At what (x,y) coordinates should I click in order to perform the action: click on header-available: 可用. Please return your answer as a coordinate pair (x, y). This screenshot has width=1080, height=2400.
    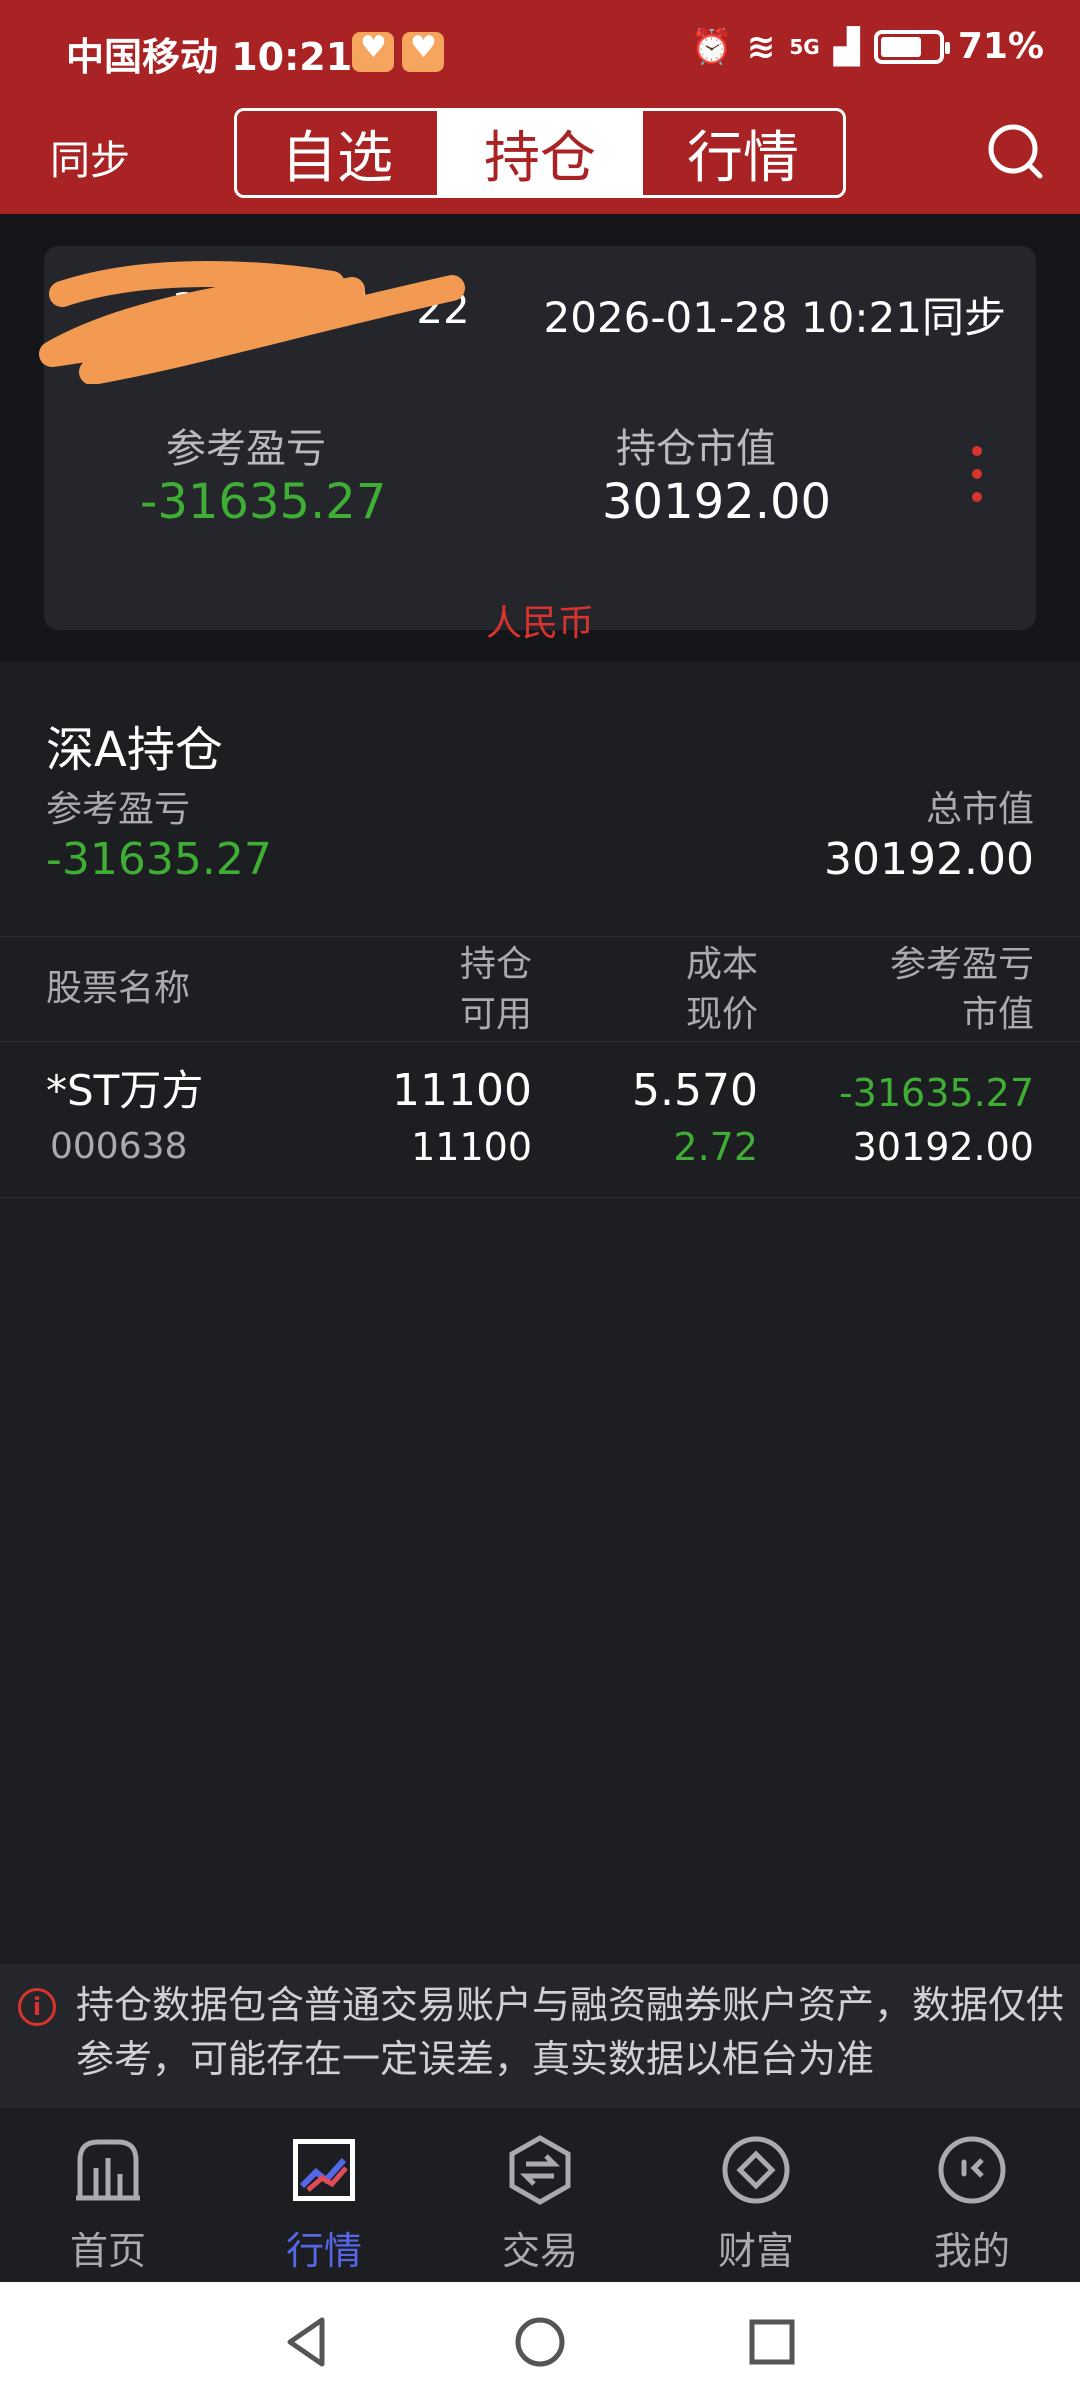
    Looking at the image, I should click on (496, 1015).